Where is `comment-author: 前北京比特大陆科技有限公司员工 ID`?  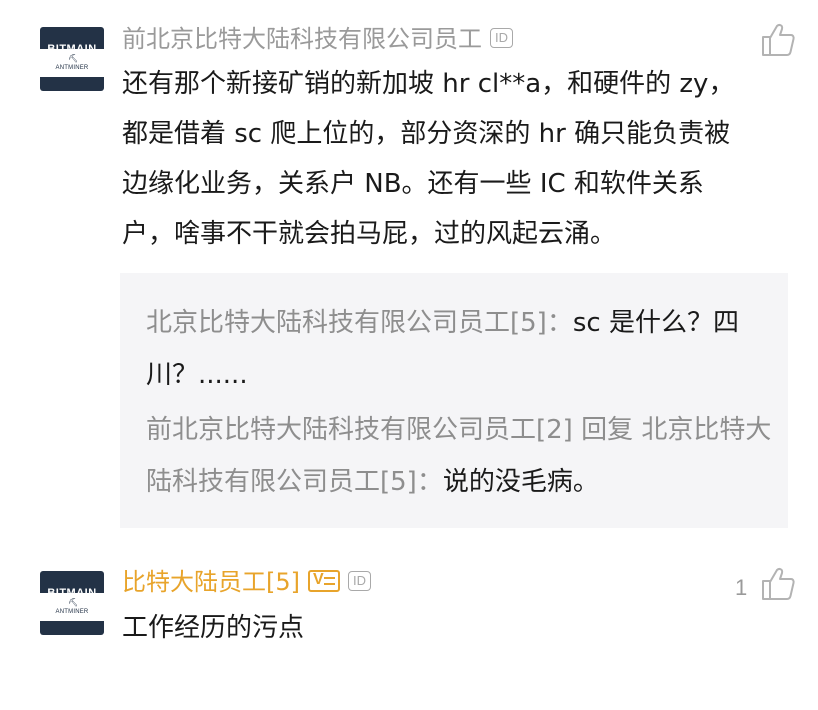 comment-author: 前北京比特大陆科技有限公司员工 ID is located at coordinates (317, 39).